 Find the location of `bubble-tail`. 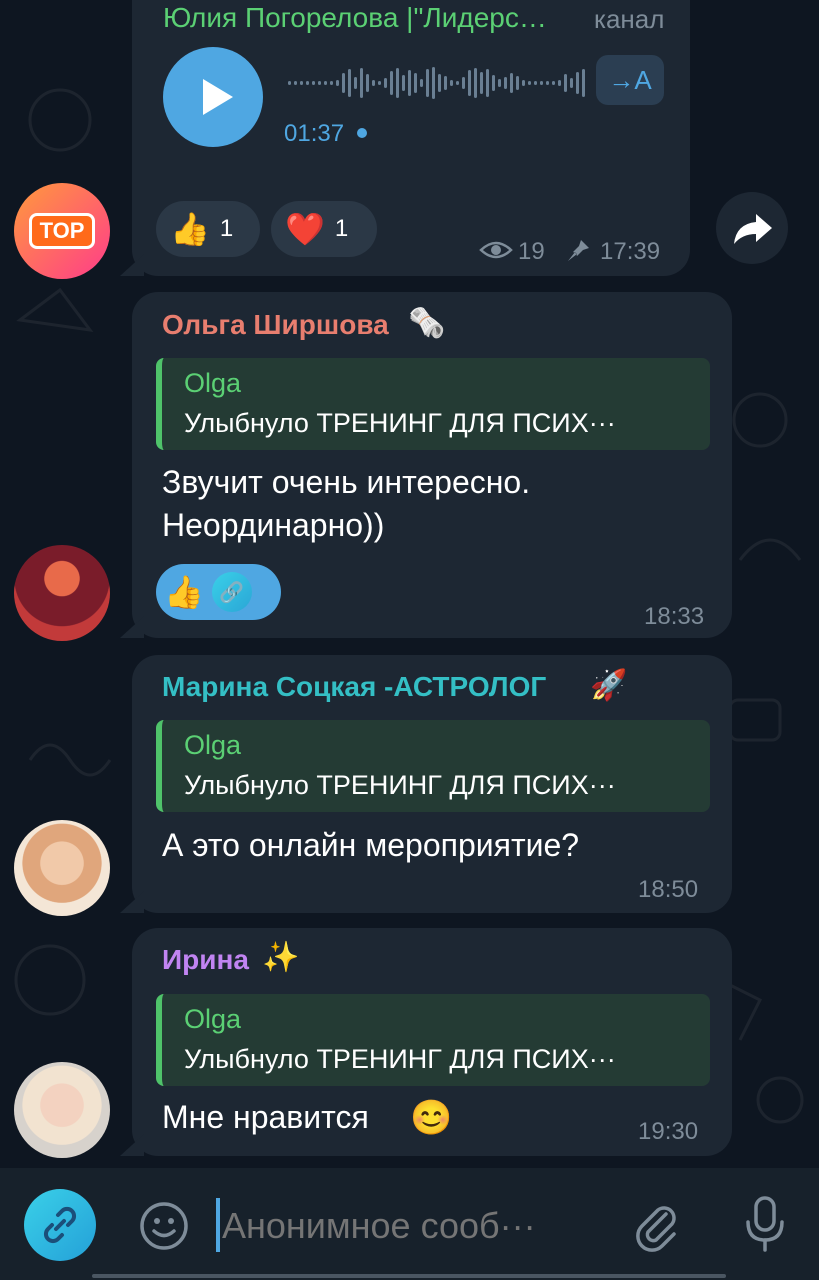

bubble-tail is located at coordinates (132, 1145).